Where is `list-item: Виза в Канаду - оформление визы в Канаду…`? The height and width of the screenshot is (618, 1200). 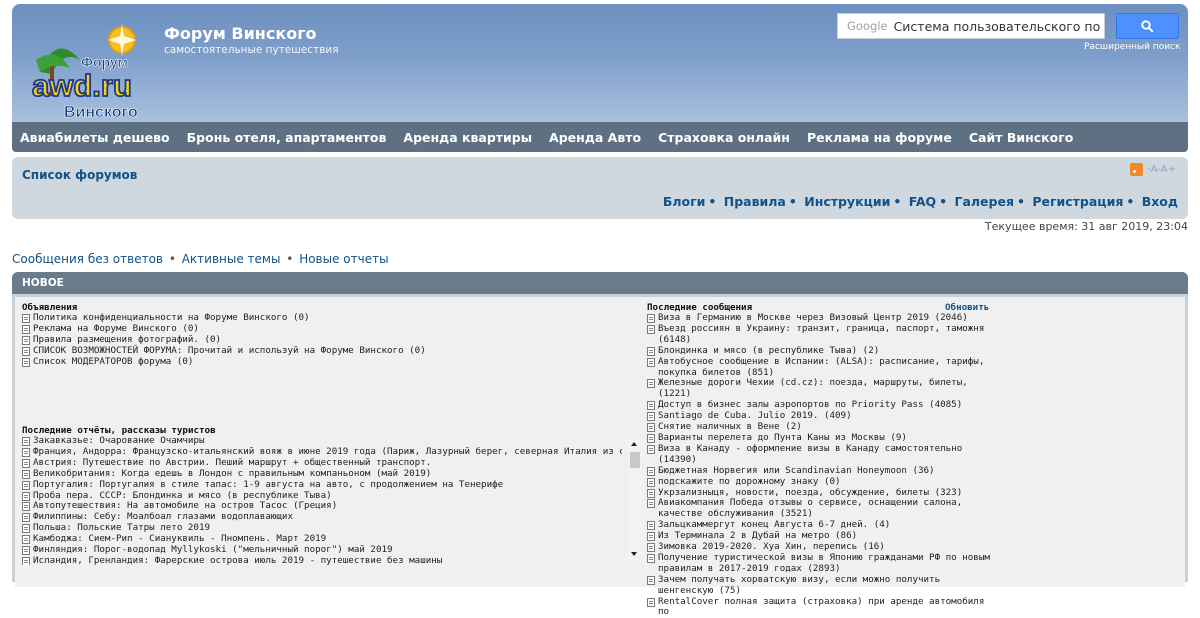
list-item: Виза в Канаду - оформление визы в Канаду… is located at coordinates (823, 454).